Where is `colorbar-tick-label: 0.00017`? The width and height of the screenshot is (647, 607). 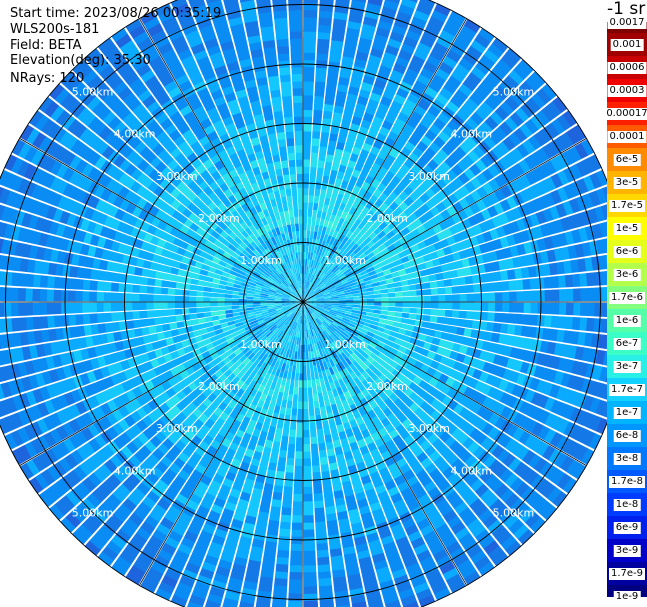
colorbar-tick-label: 0.00017 is located at coordinates (625, 114).